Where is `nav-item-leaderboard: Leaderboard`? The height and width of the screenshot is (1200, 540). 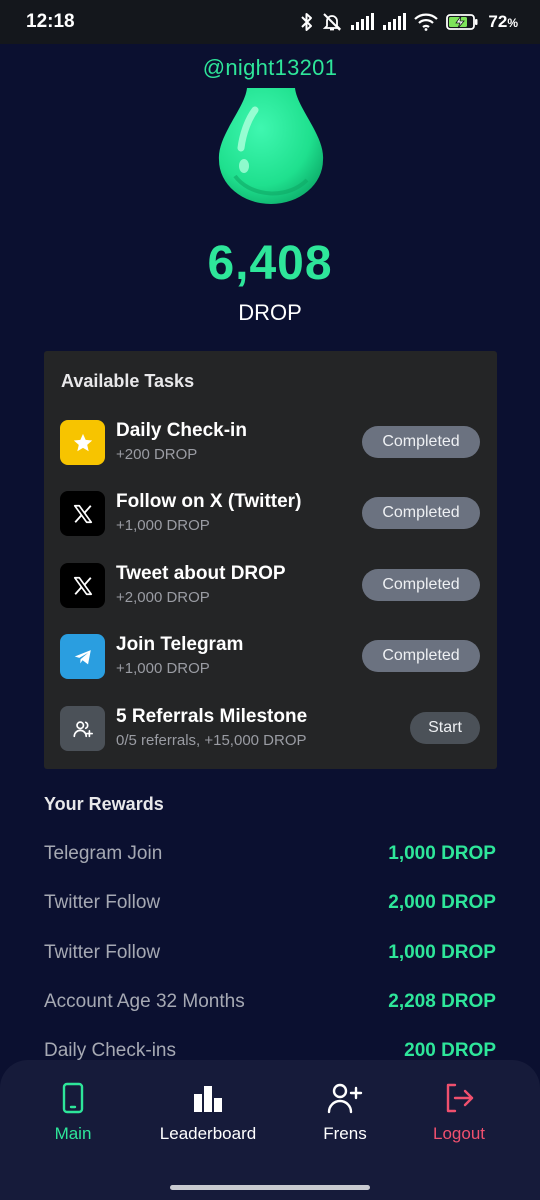 nav-item-leaderboard: Leaderboard is located at coordinates (208, 1113).